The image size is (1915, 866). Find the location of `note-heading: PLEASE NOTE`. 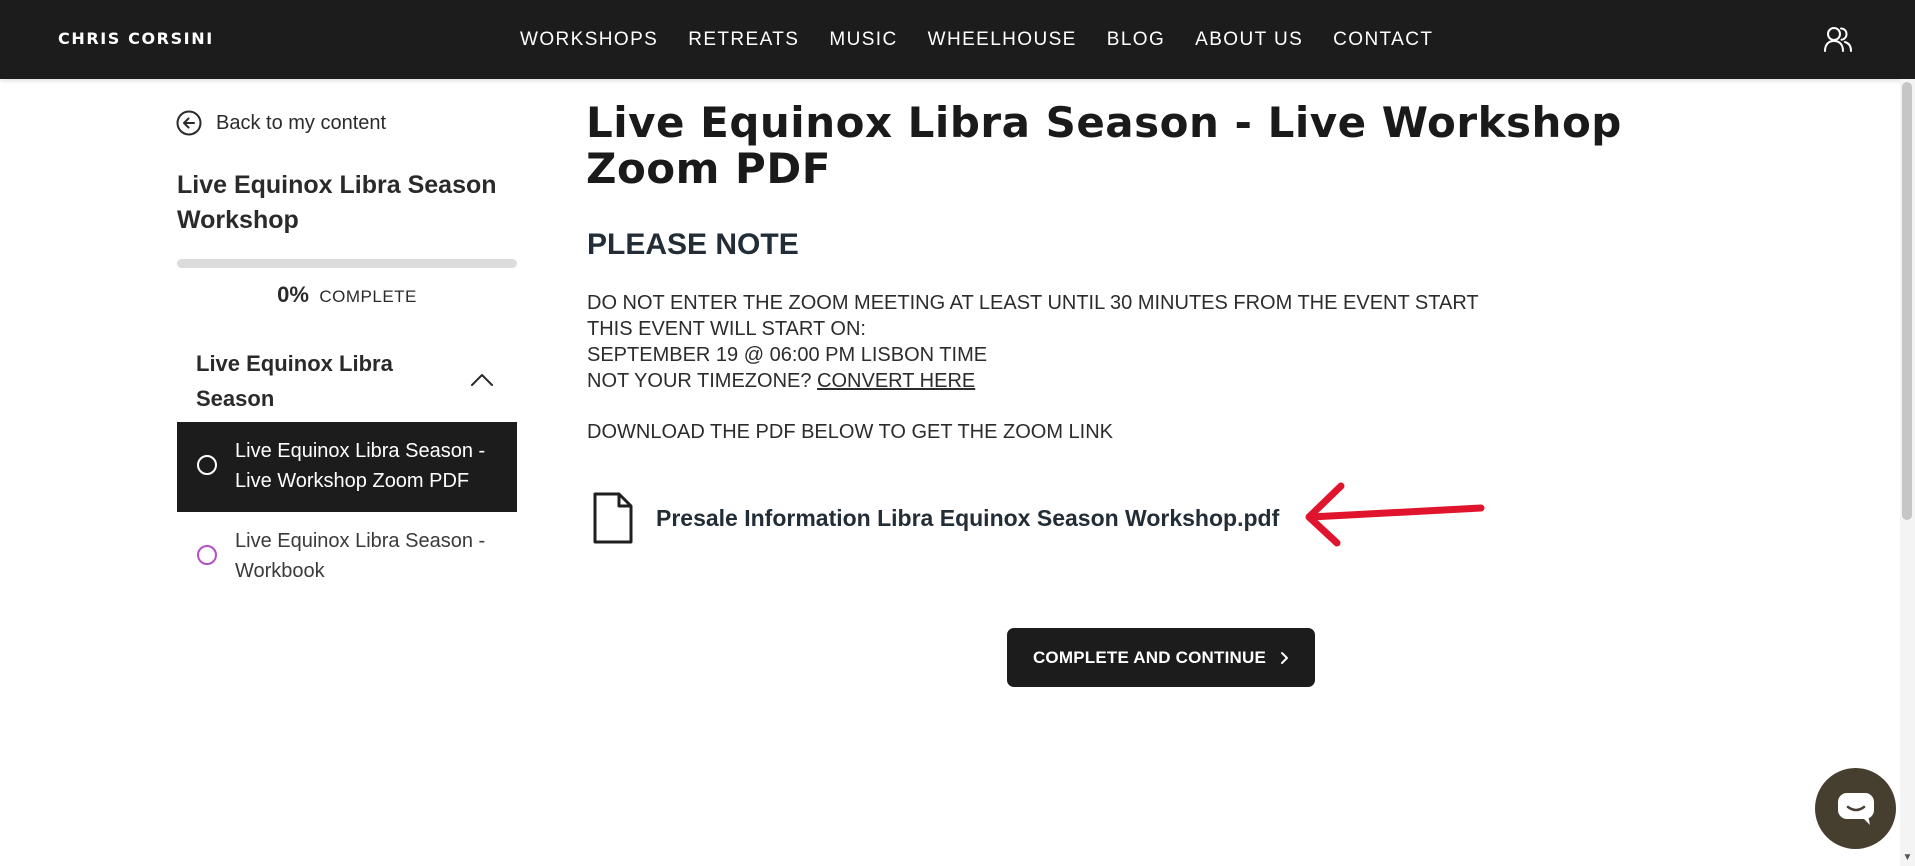

note-heading: PLEASE NOTE is located at coordinates (693, 244).